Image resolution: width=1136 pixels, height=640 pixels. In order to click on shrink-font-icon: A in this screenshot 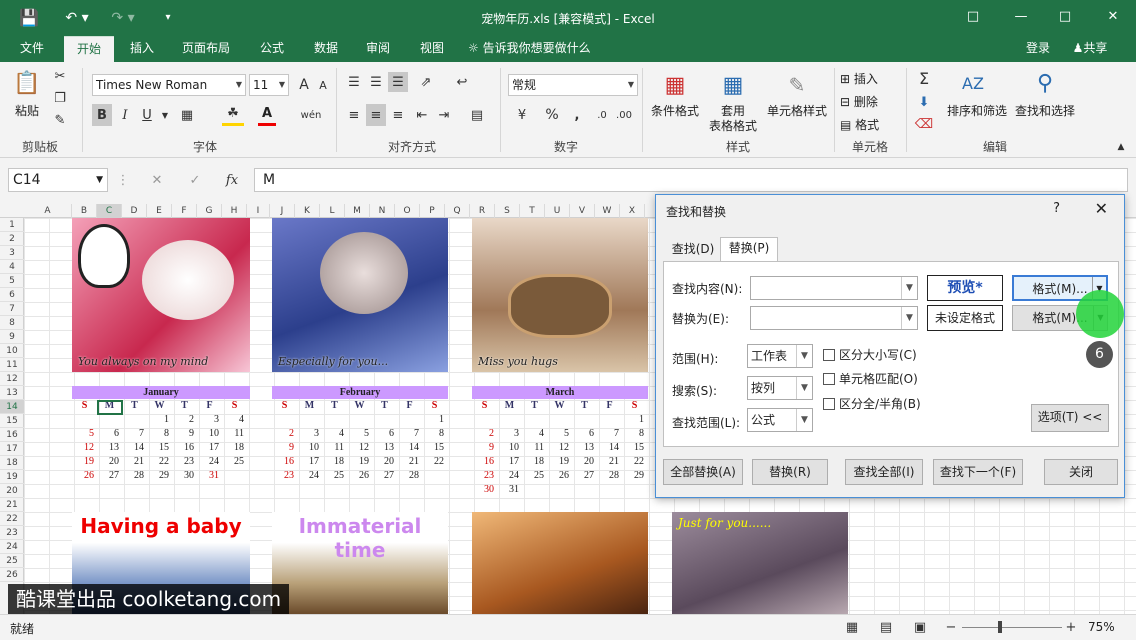, I will do `click(323, 85)`.